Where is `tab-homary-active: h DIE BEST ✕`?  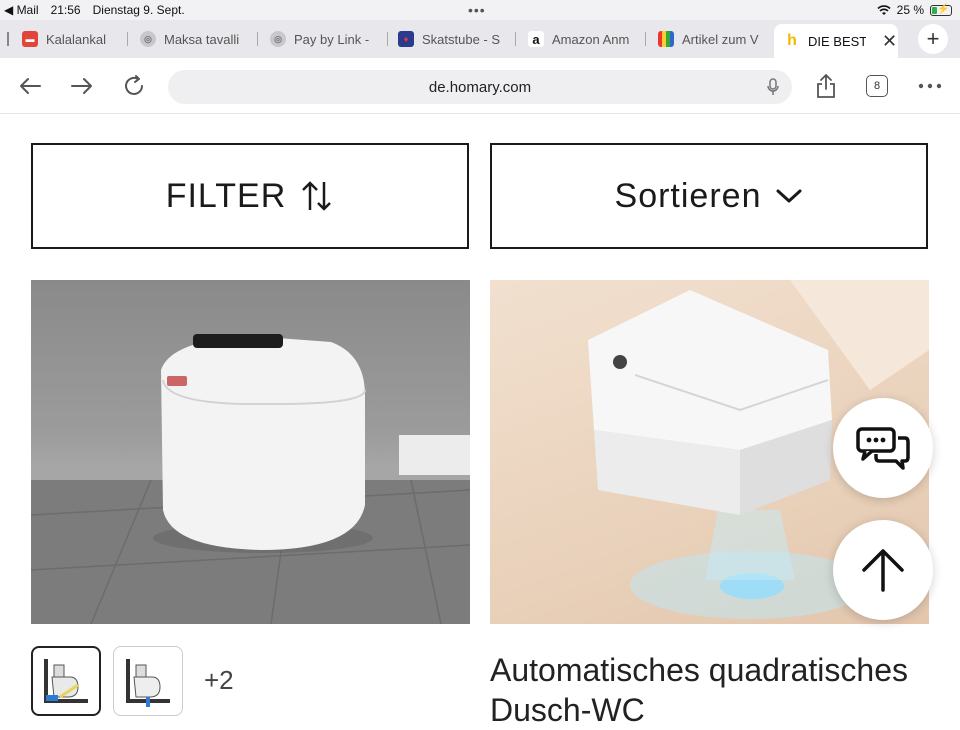
tab-homary-active: h DIE BEST ✕ is located at coordinates (836, 41).